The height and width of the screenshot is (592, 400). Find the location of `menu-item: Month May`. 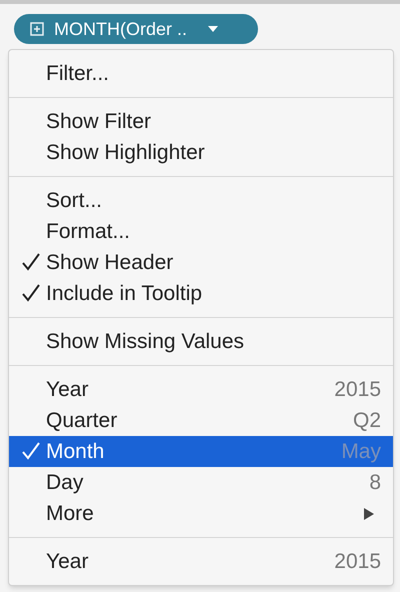

menu-item: Month May is located at coordinates (201, 451).